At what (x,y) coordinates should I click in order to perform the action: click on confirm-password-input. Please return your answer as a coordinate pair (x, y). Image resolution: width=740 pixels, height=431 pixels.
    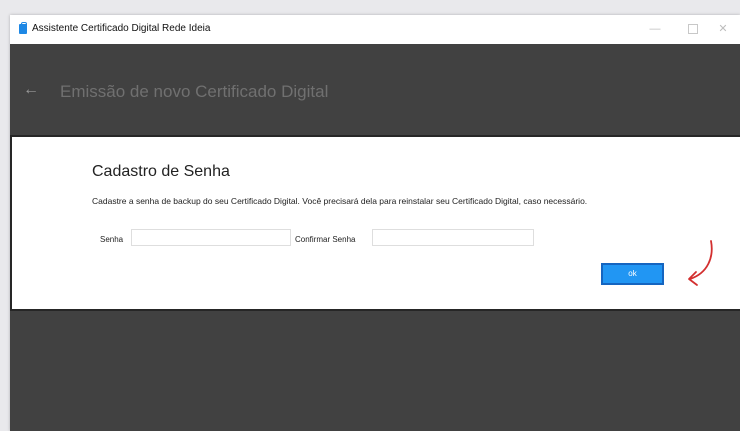
    Looking at the image, I should click on (453, 237).